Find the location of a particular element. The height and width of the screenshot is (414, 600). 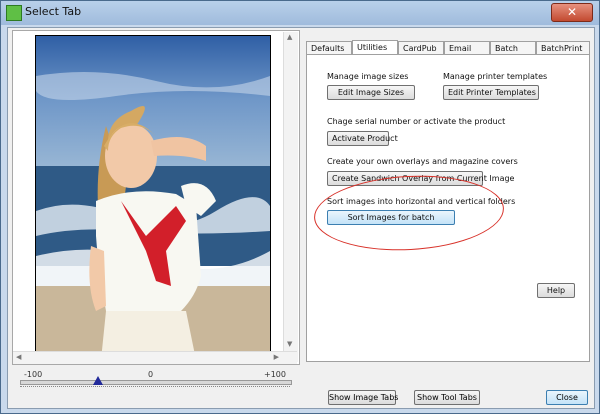

preview-horizontal-scrollbar: ◀ ▶ is located at coordinates (155, 357).